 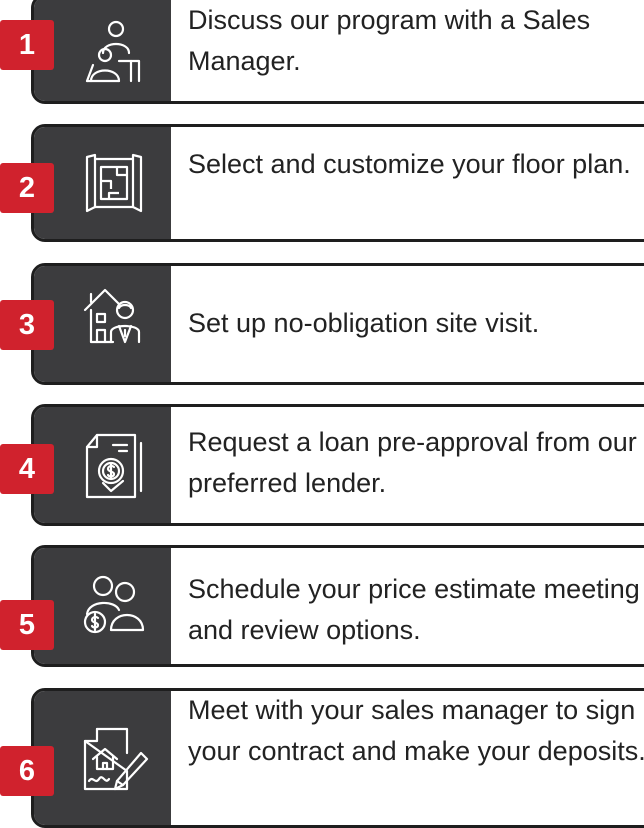 What do you see at coordinates (27, 771) in the screenshot?
I see `step-number-badge: 6` at bounding box center [27, 771].